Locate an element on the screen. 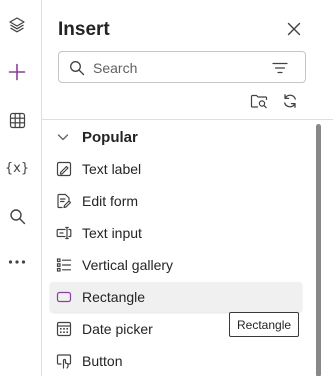 Image resolution: width=333 pixels, height=376 pixels. get-more-components-button is located at coordinates (259, 101).